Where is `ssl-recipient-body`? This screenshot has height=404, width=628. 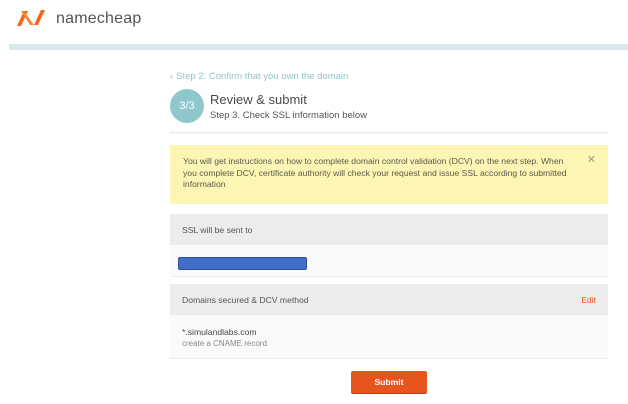 ssl-recipient-body is located at coordinates (389, 260).